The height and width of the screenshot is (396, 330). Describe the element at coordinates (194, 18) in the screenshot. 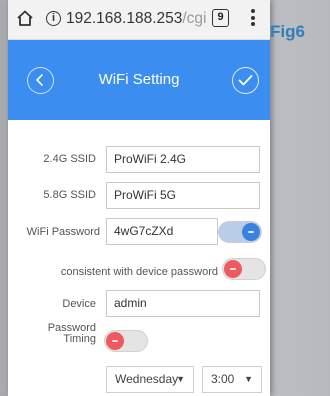

I see `url-path: /cgi` at that location.